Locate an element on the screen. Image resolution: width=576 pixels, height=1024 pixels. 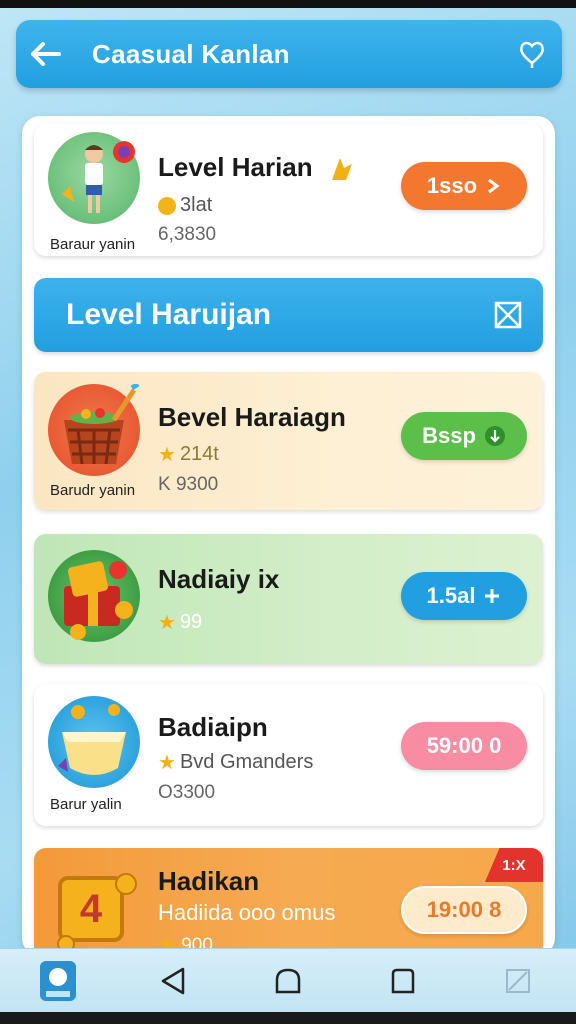
favorite-button is located at coordinates (532, 54).